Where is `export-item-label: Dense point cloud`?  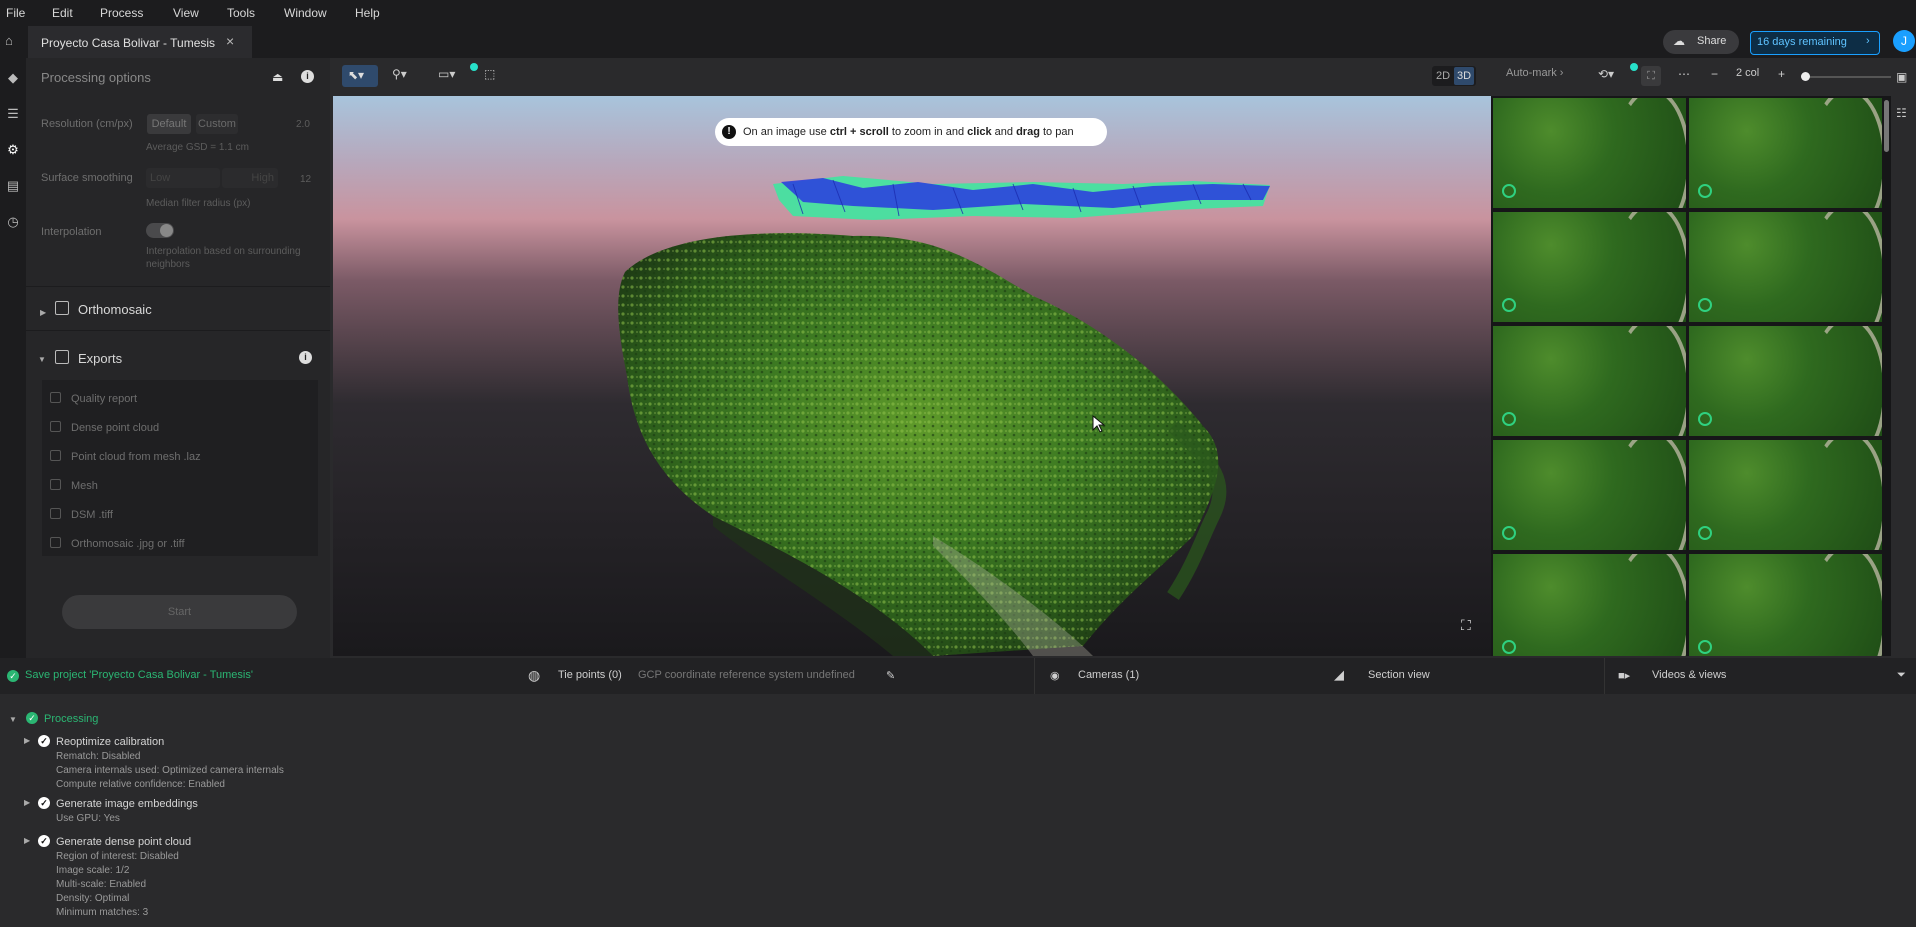
export-item-label: Dense point cloud is located at coordinates (115, 428).